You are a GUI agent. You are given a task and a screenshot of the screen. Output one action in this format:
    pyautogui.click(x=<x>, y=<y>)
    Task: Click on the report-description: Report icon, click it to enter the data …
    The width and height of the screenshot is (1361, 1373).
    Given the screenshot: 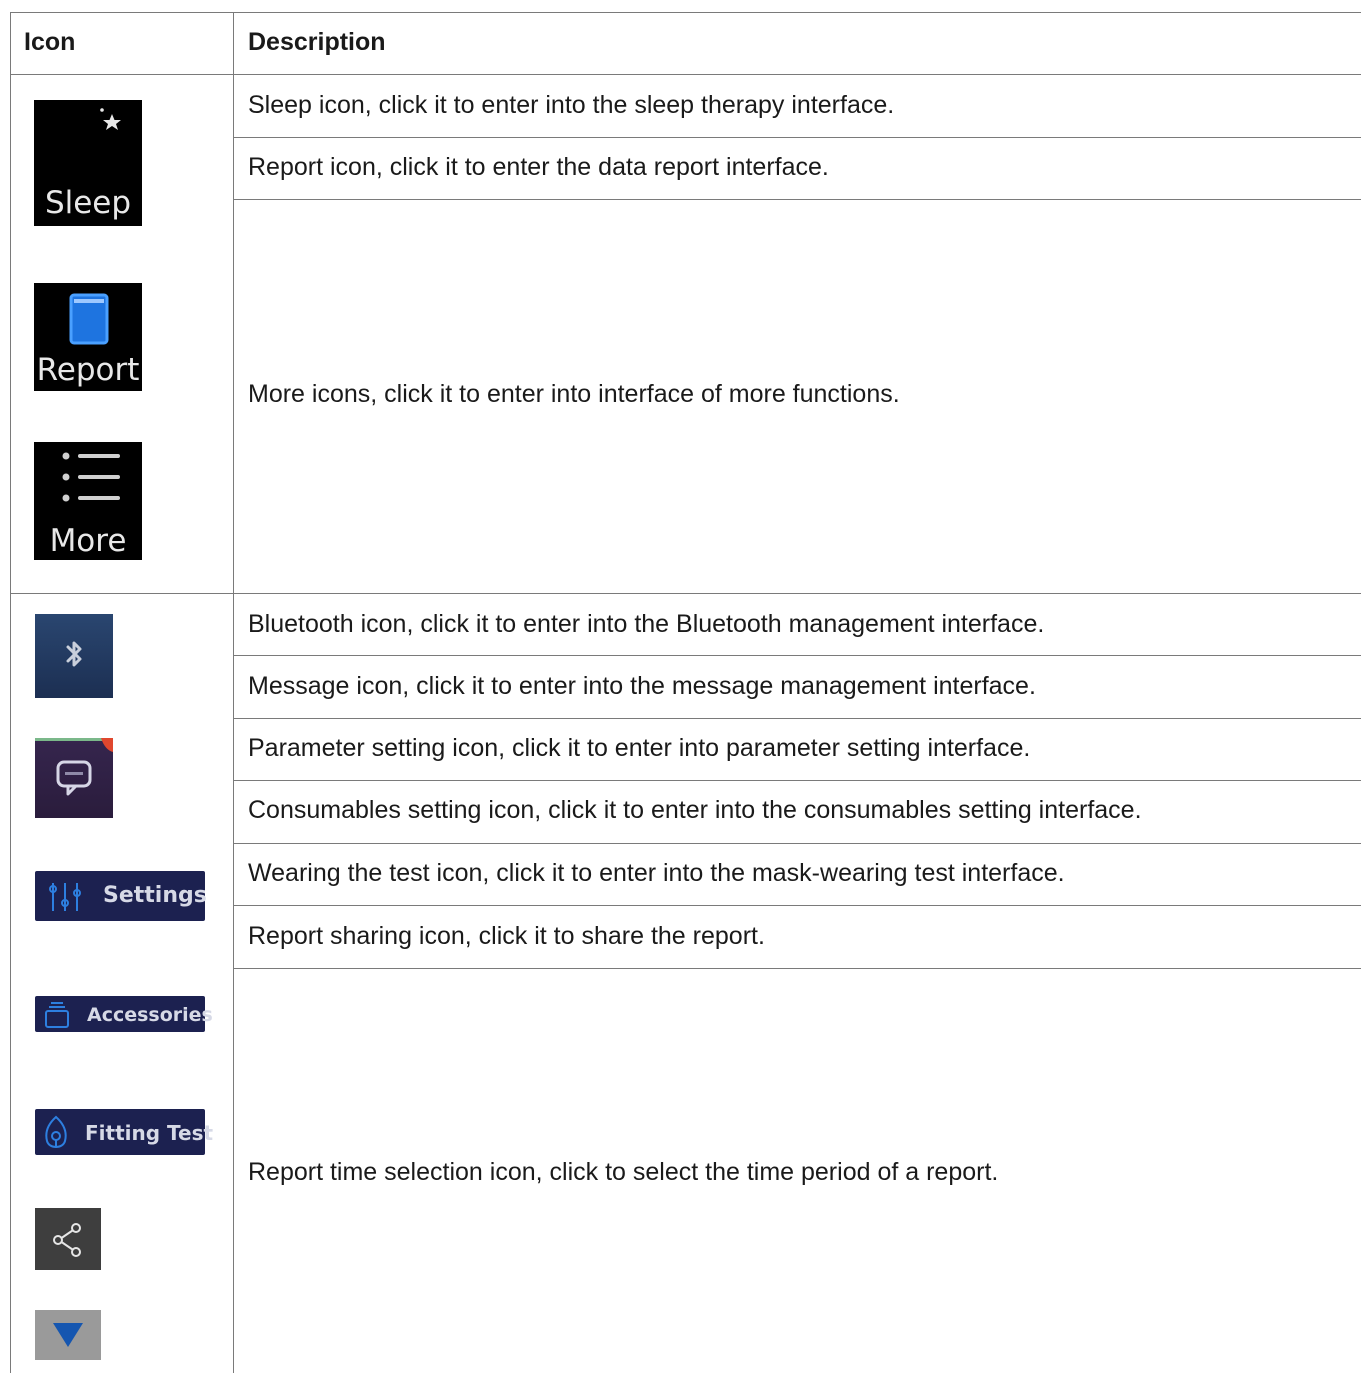 What is the action you would take?
    pyautogui.click(x=538, y=167)
    